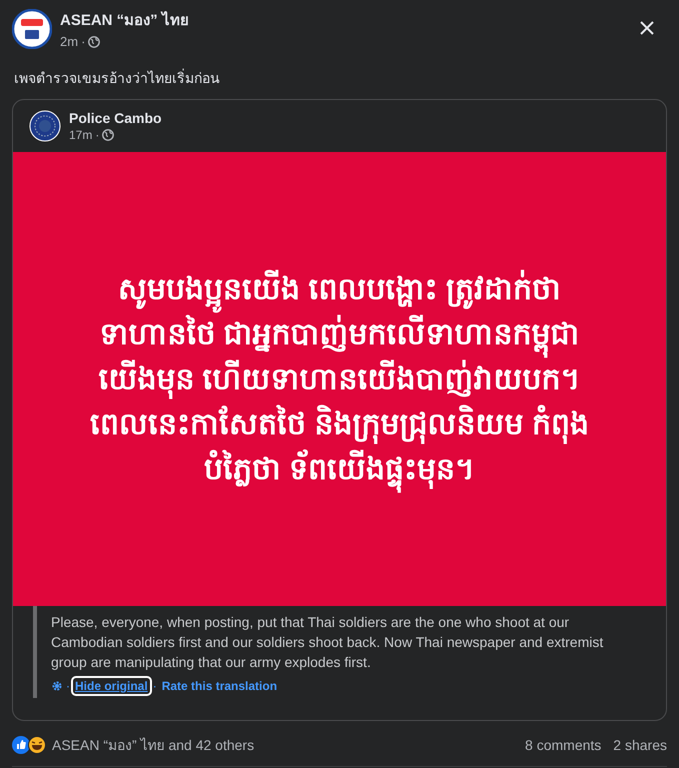 This screenshot has width=679, height=768. I want to click on post-time: 2m, so click(69, 41).